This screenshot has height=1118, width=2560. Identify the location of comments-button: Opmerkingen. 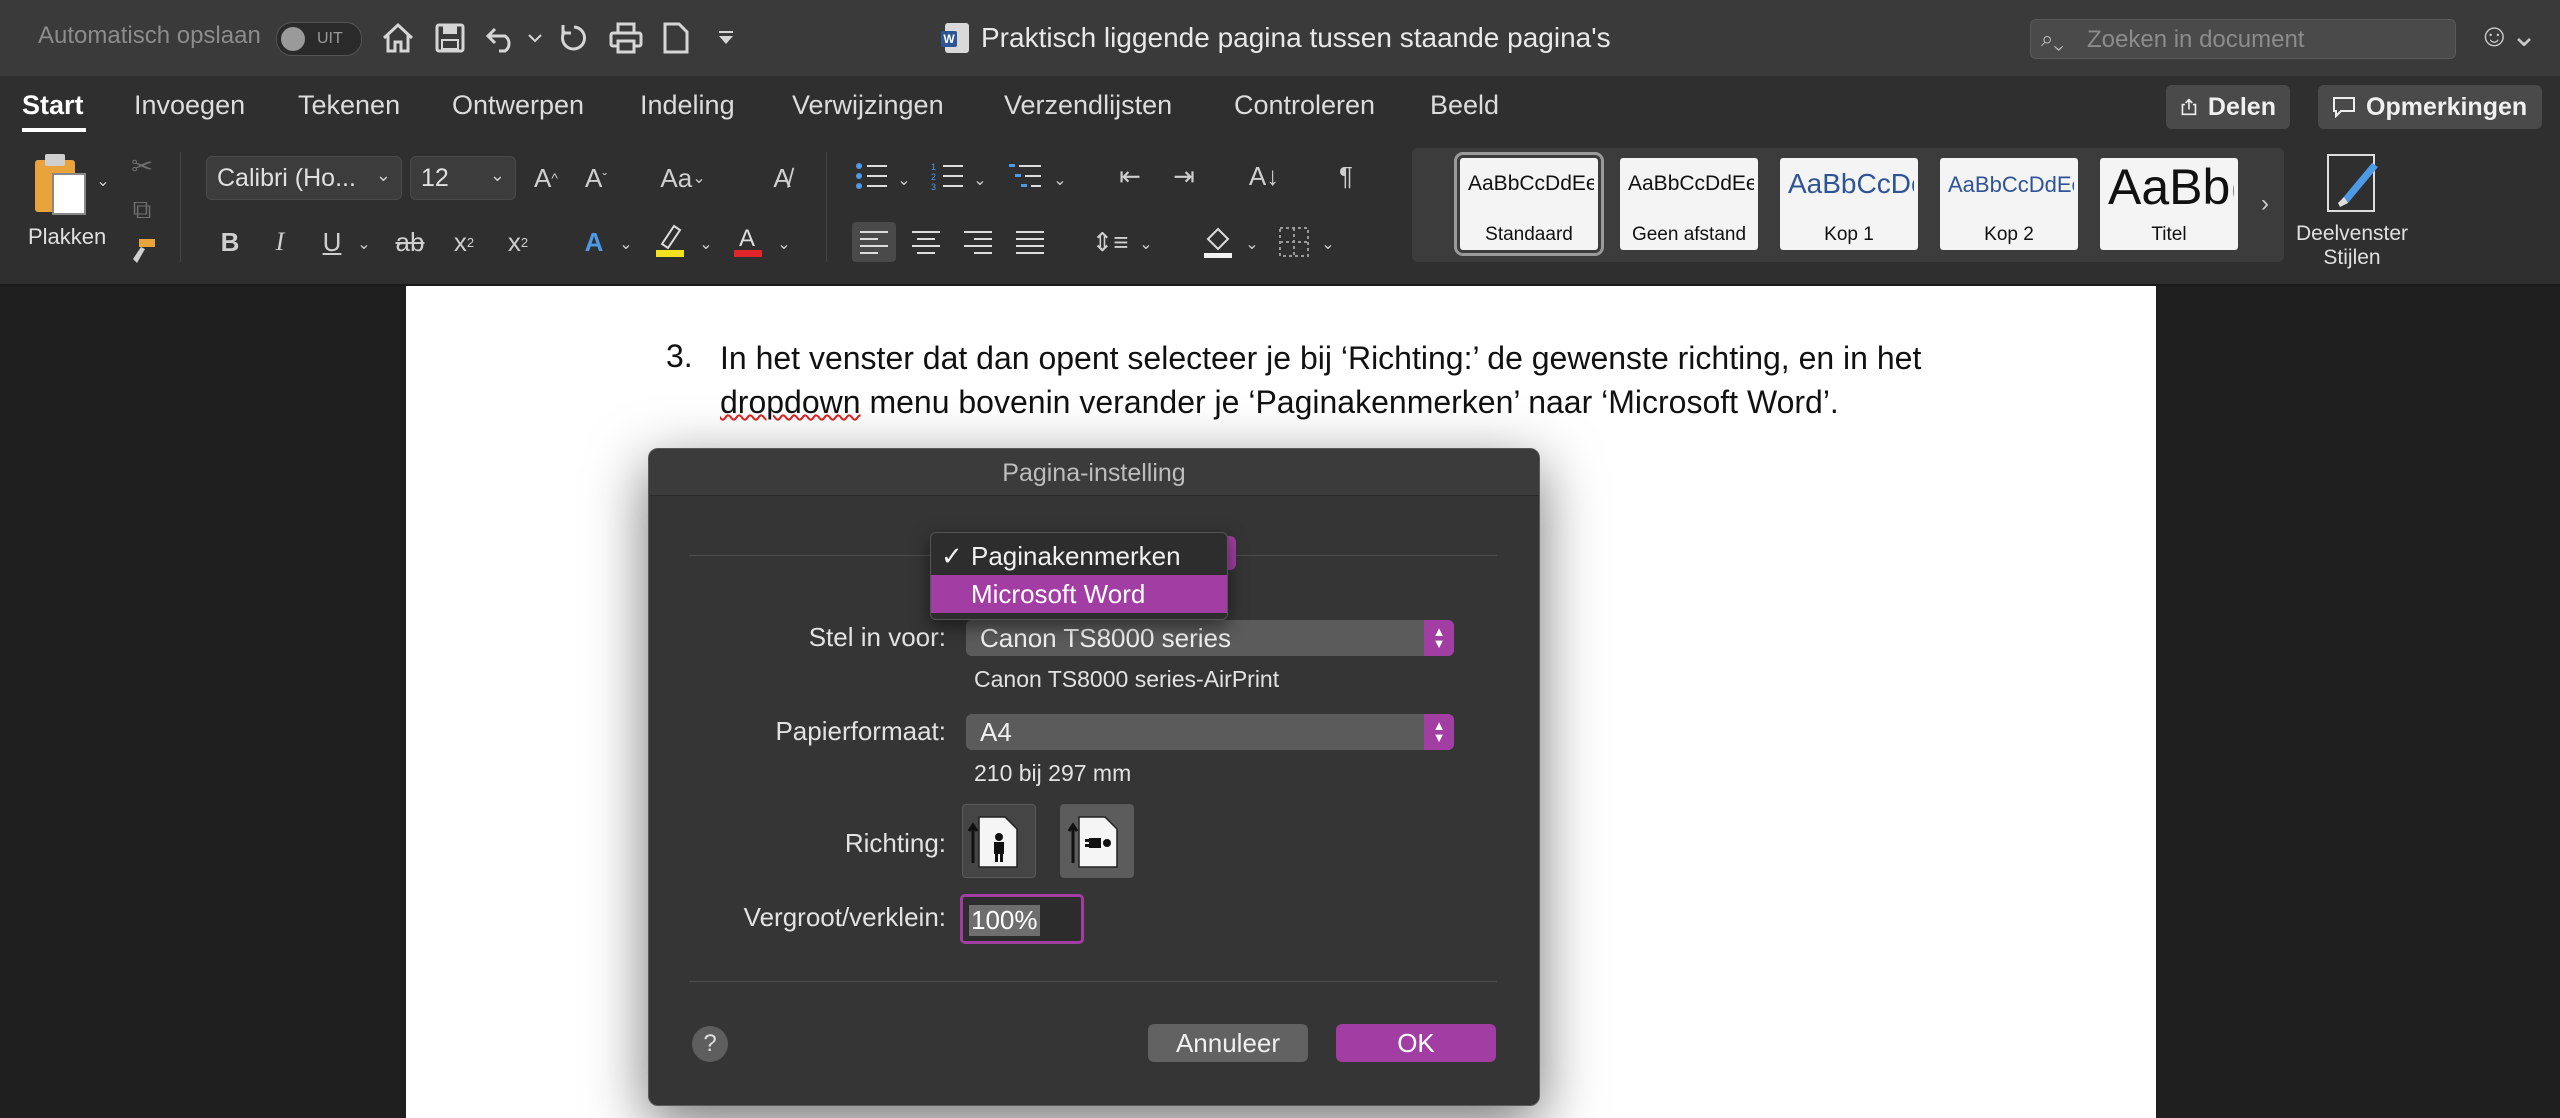
(2430, 107).